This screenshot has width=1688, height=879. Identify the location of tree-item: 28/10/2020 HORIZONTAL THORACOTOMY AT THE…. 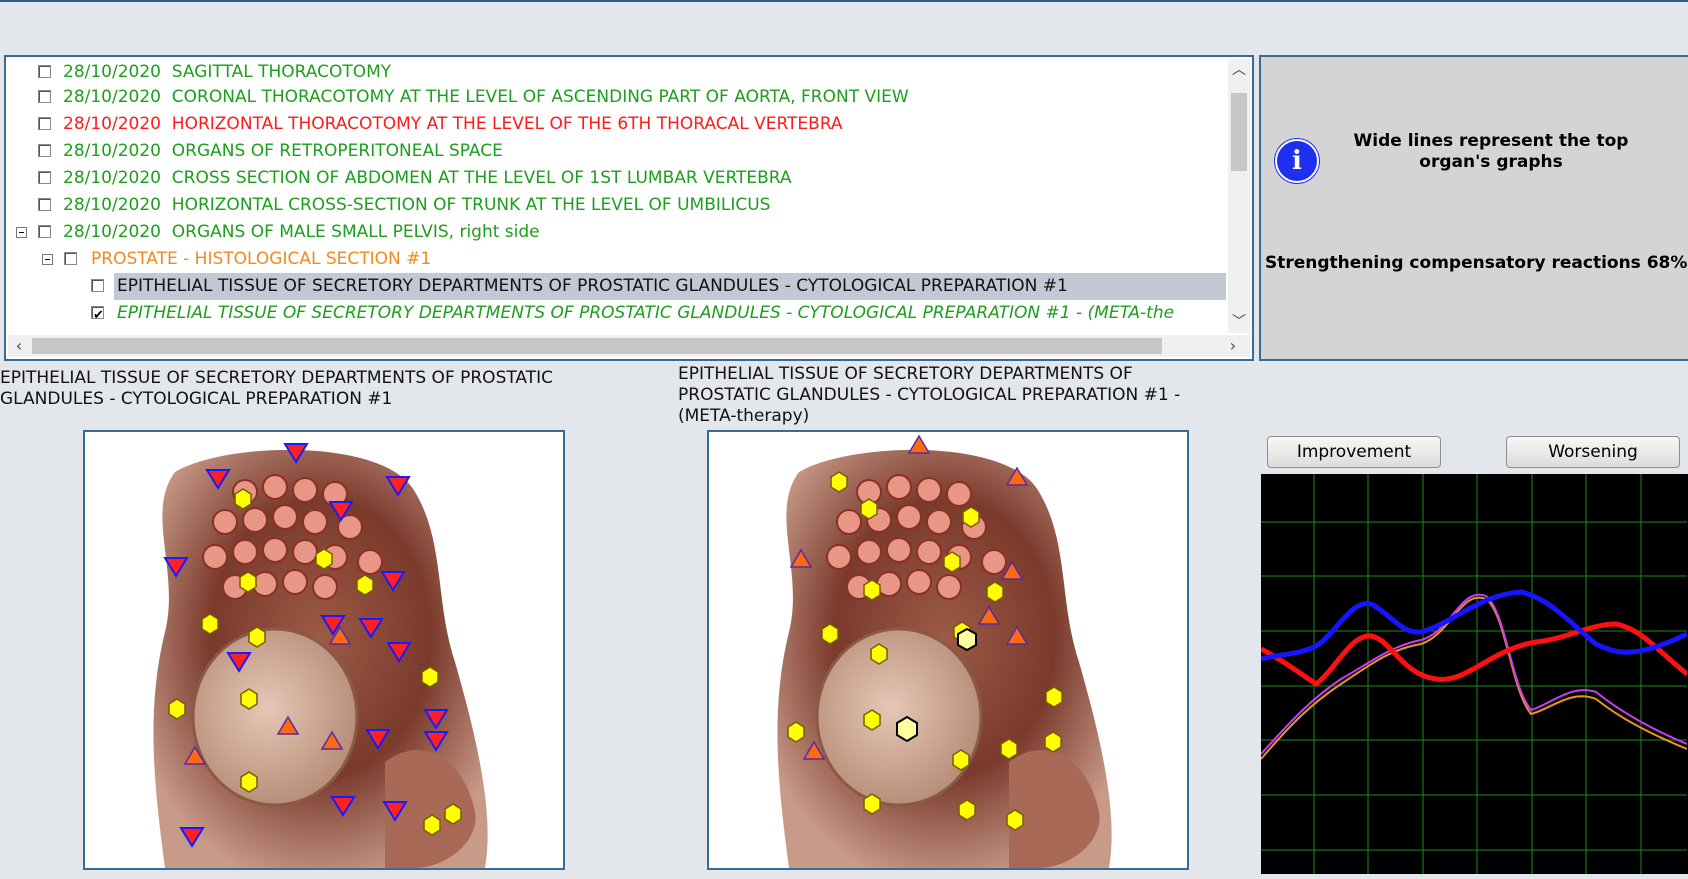
(608, 124).